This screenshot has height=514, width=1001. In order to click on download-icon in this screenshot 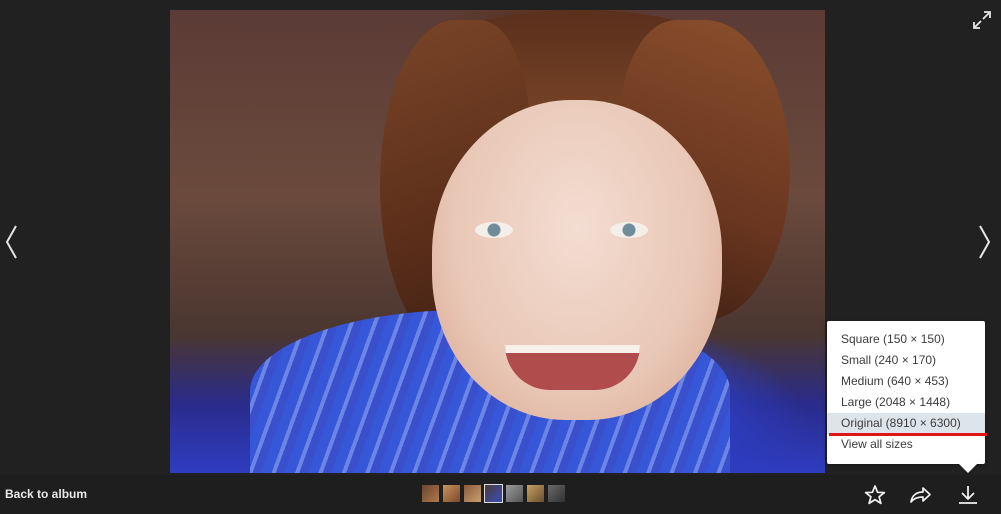, I will do `click(968, 495)`.